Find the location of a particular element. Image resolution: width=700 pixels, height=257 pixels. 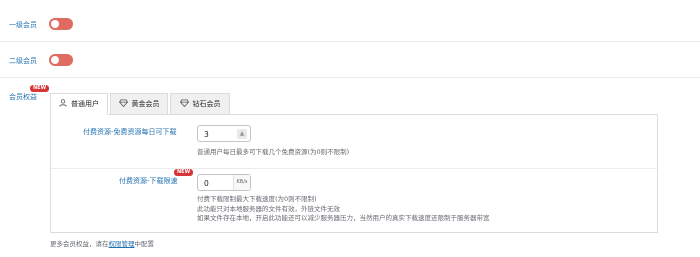

tab-diamond-member: 钻石会员 is located at coordinates (200, 104).